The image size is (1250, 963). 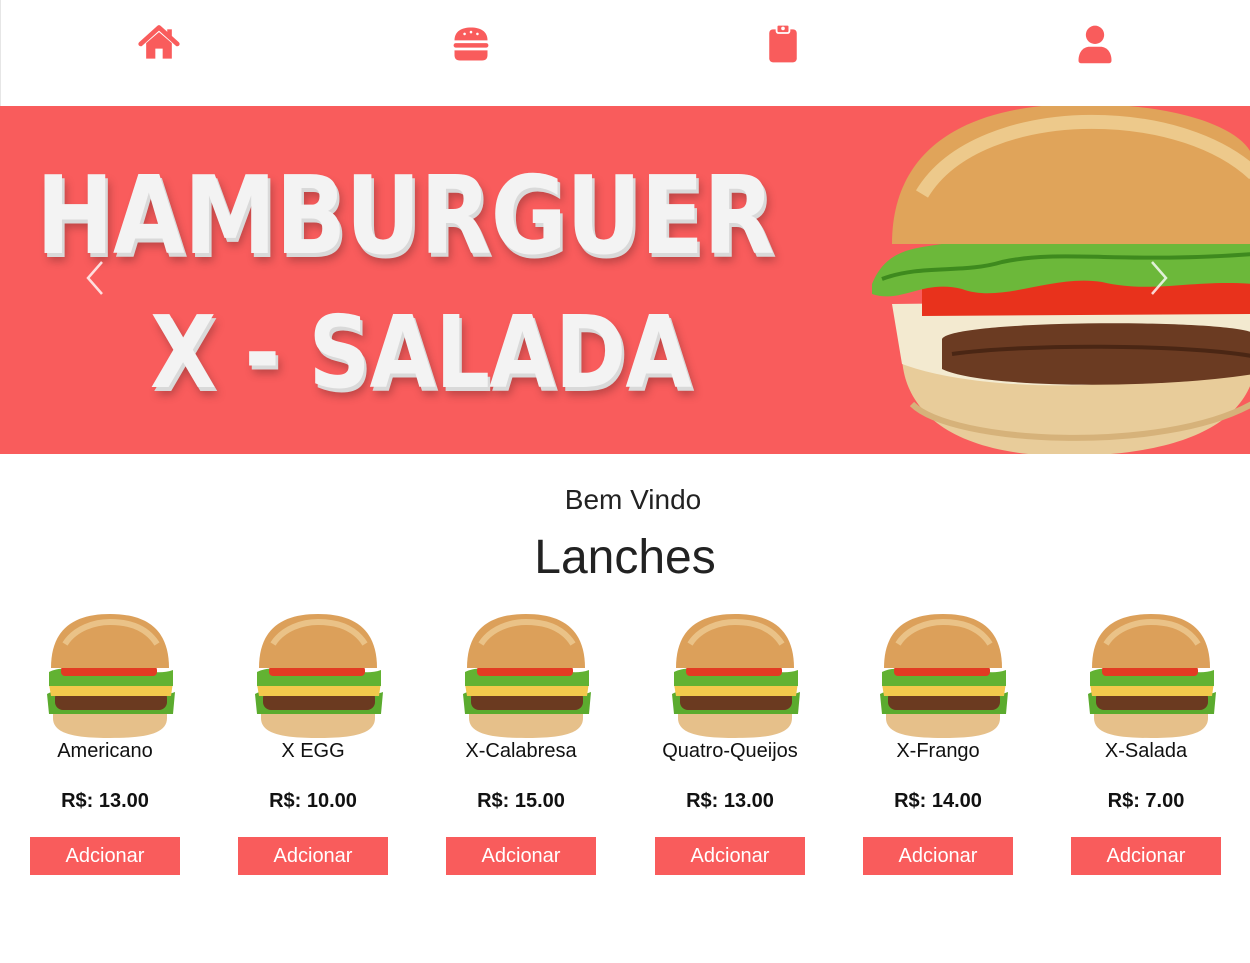 I want to click on clipboard-icon, so click(x=783, y=43).